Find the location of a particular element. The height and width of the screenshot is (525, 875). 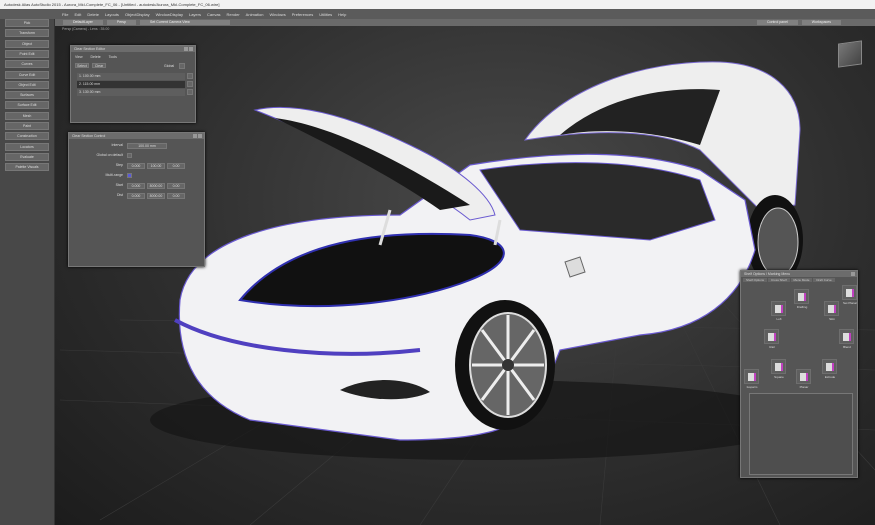

palette-item-curves: Curves is located at coordinates (27, 64).